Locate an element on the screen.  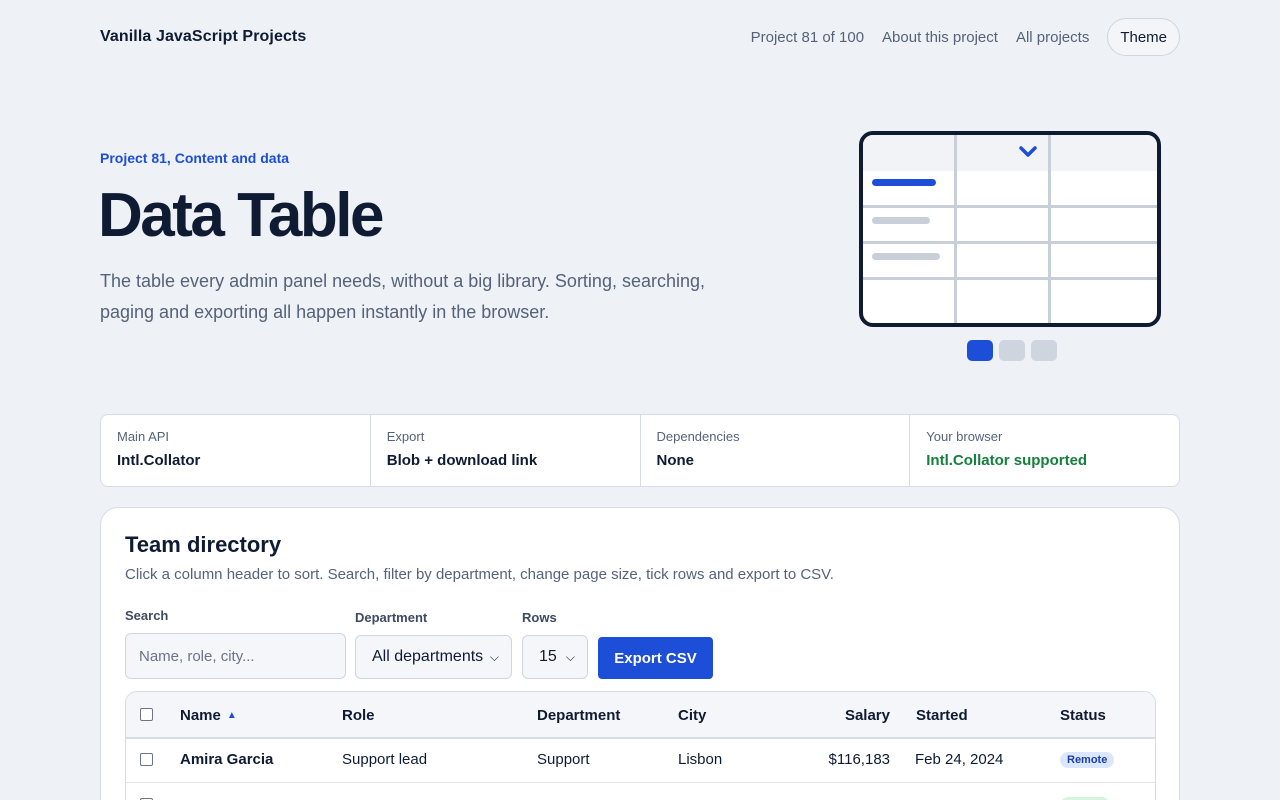
carousel-dot-active is located at coordinates (980, 350).